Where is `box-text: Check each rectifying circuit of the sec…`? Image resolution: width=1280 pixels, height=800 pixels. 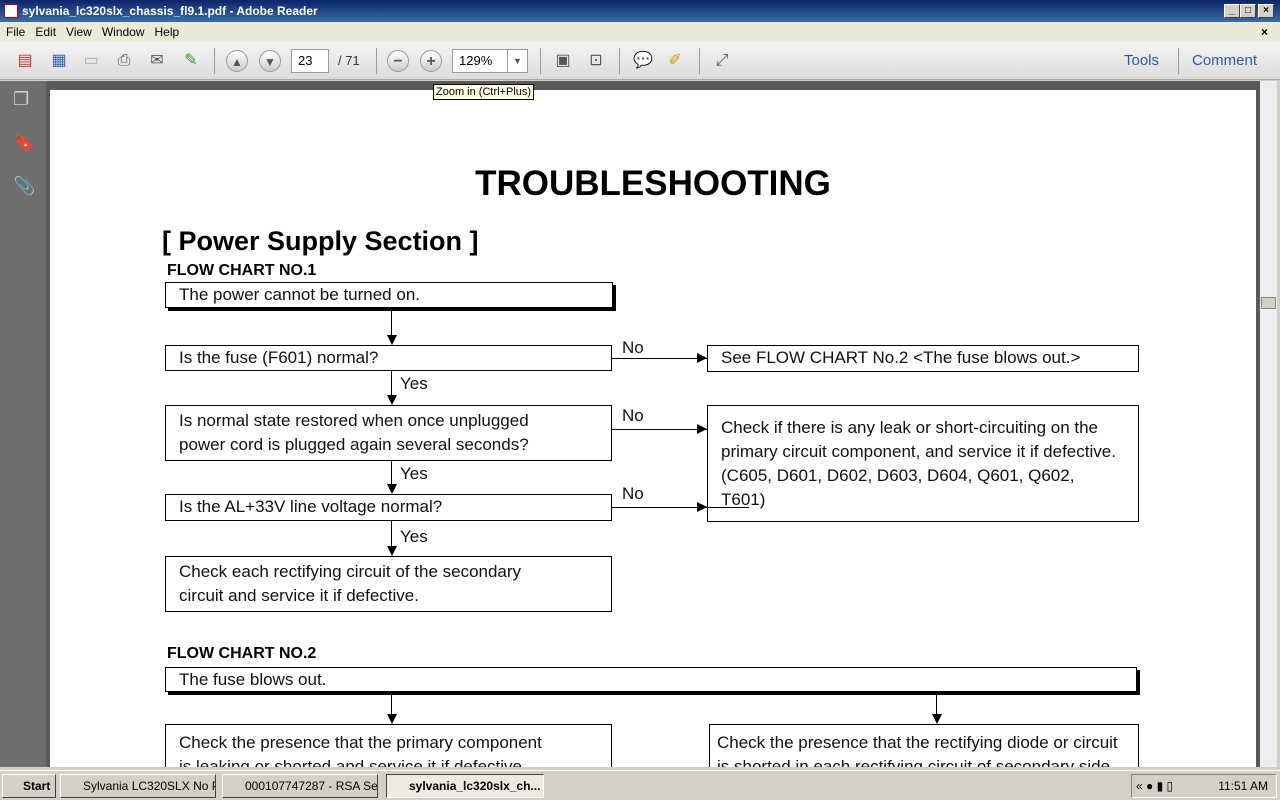
box-text: Check each rectifying circuit of the sec… is located at coordinates (350, 571).